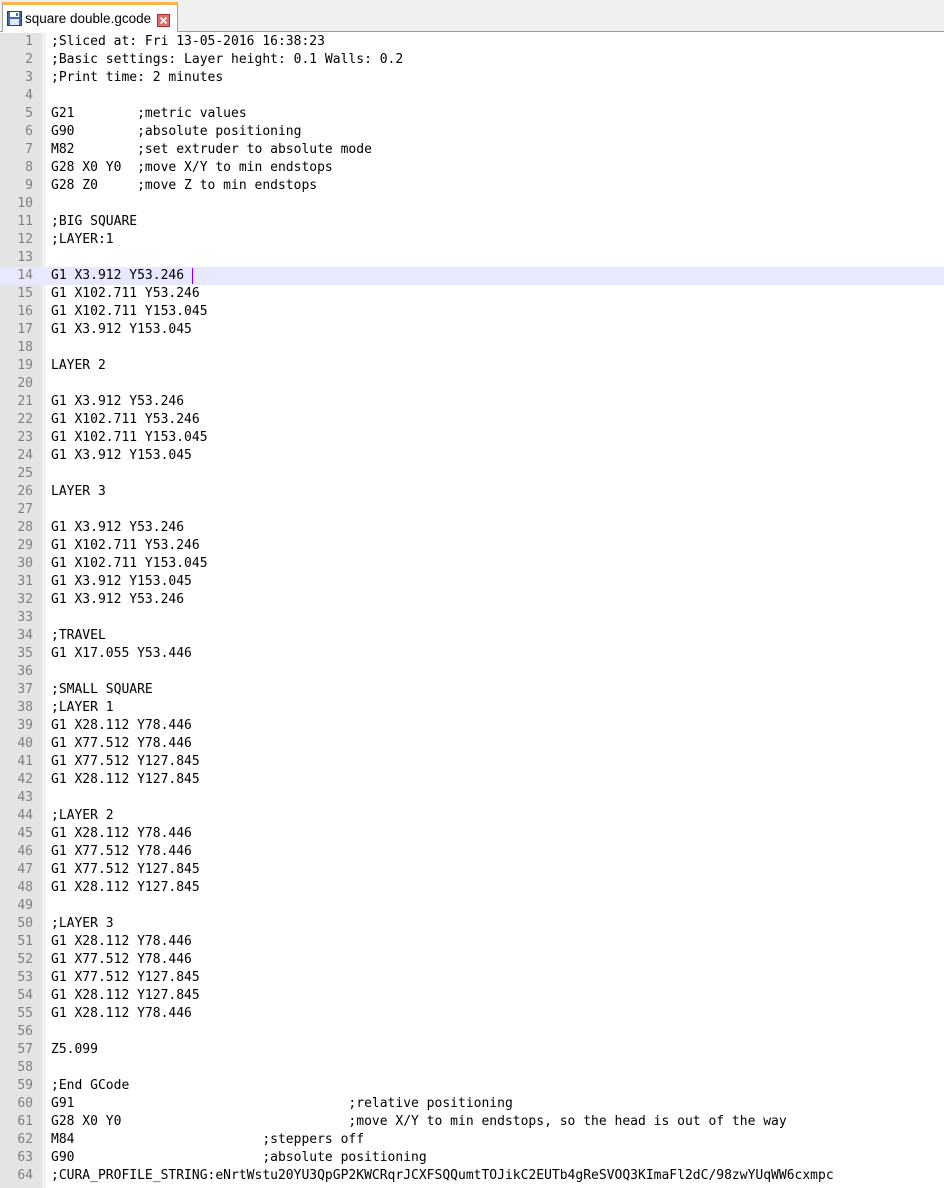 The height and width of the screenshot is (1188, 944). Describe the element at coordinates (472, 312) in the screenshot. I see `code-line: 16 G1 X102.711 Y153.045` at that location.